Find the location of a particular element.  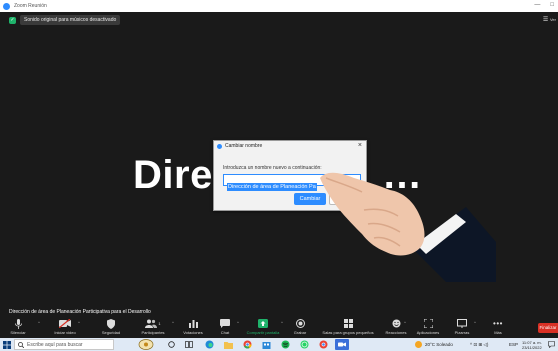

chat-button: Chat is located at coordinates (225, 328).